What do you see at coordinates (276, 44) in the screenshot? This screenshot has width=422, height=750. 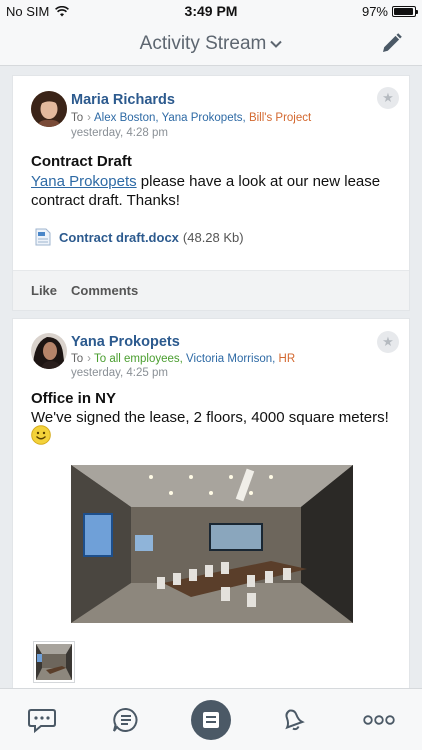 I see `chevron-down-icon` at bounding box center [276, 44].